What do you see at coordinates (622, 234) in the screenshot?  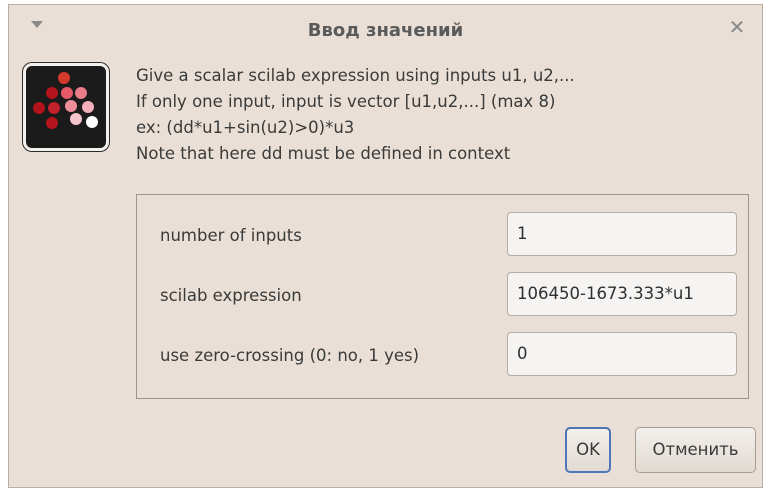 I see `number-of-inputs-field: 1` at bounding box center [622, 234].